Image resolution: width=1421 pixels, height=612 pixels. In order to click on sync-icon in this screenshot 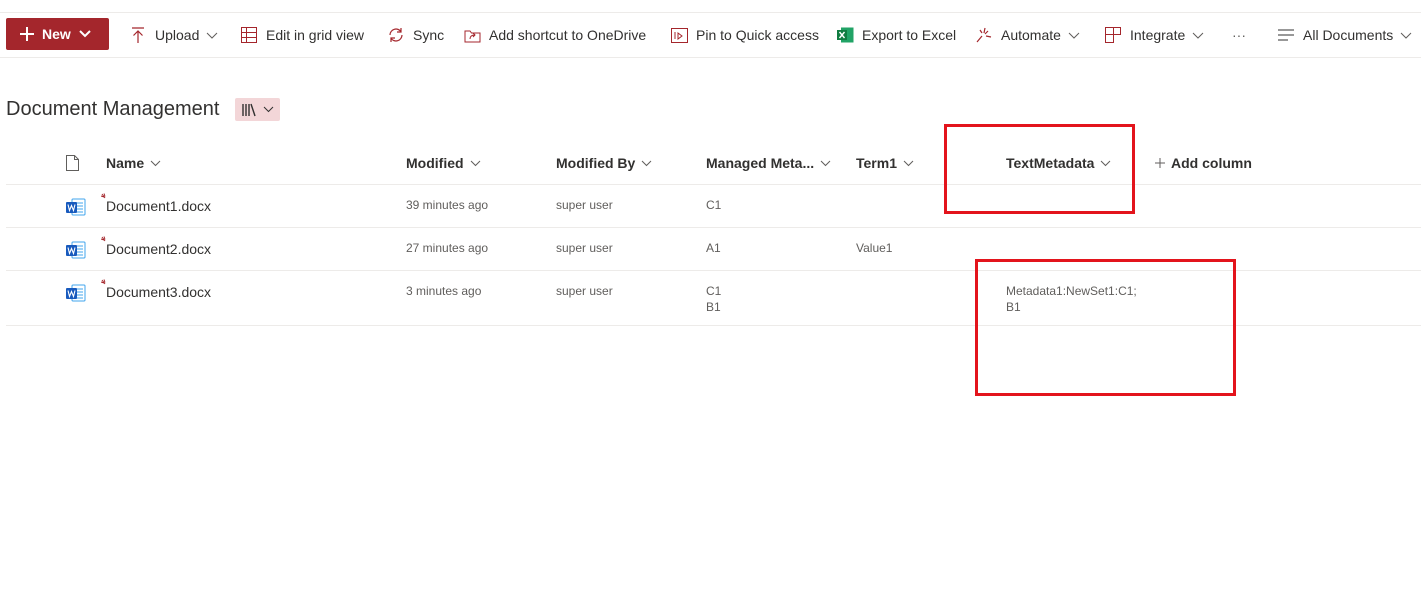, I will do `click(396, 35)`.